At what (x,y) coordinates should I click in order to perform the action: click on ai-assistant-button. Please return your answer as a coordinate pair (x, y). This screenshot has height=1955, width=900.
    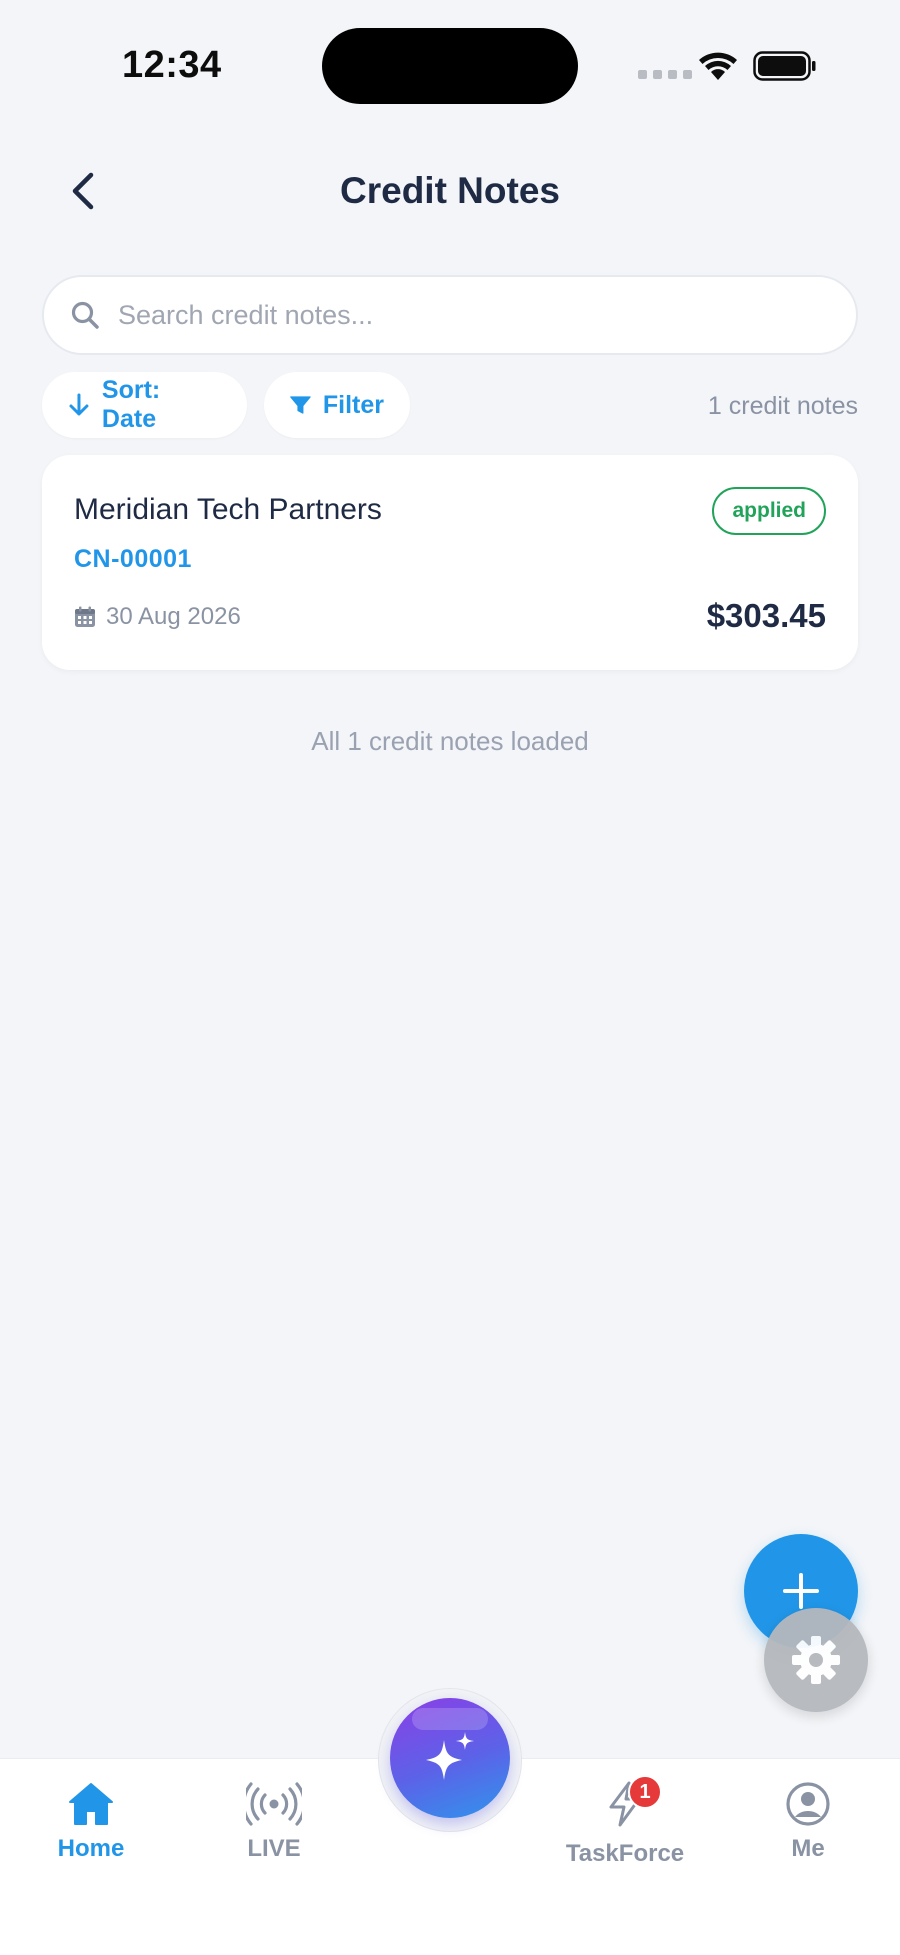
    Looking at the image, I should click on (450, 1758).